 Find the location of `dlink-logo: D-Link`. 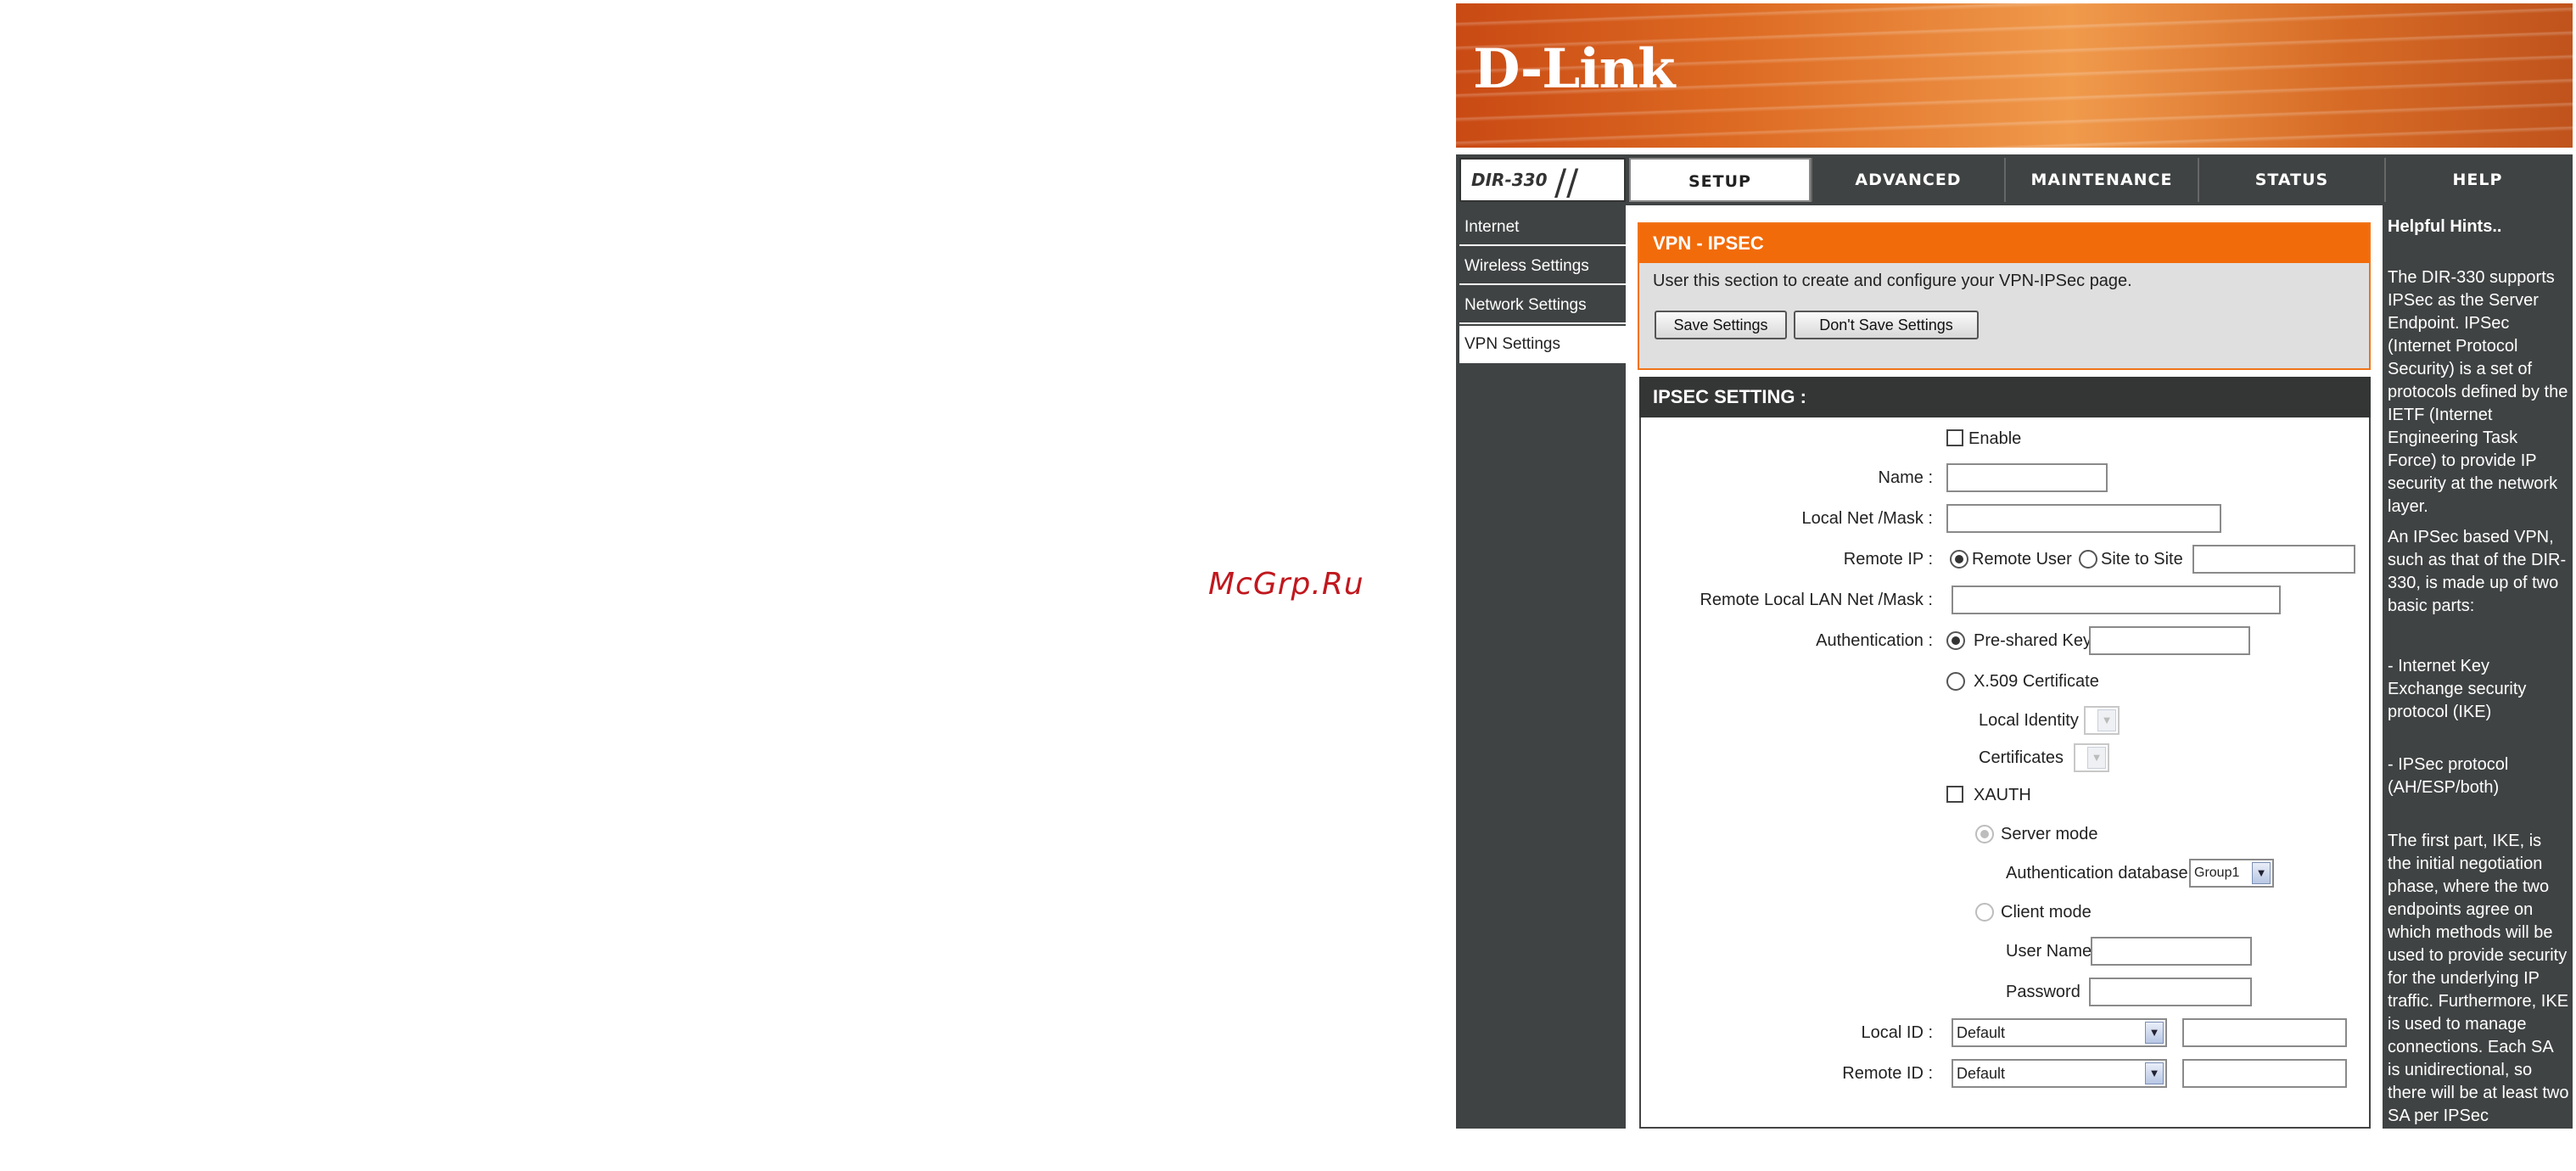

dlink-logo: D-Link is located at coordinates (1574, 69).